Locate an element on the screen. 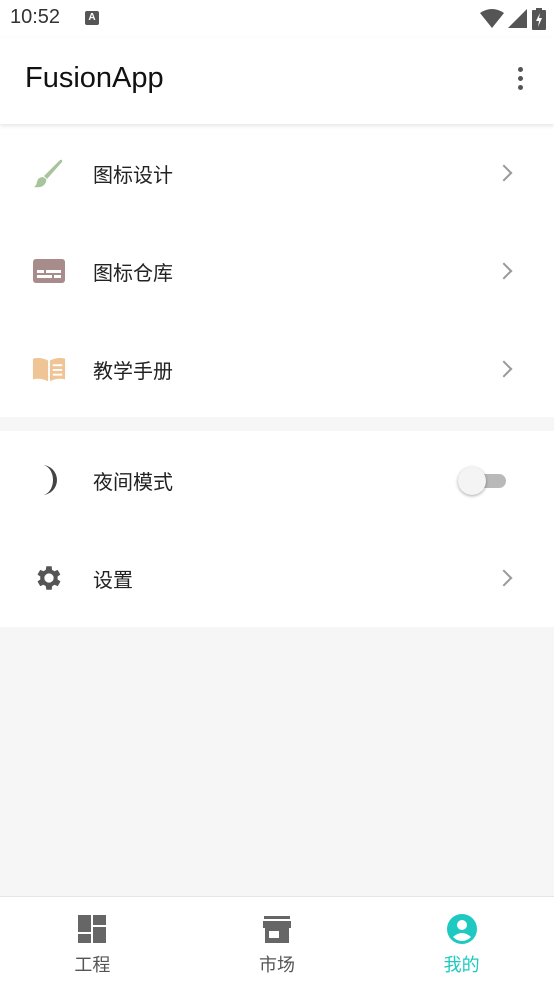 The image size is (554, 985). nav-item-market: 市场 is located at coordinates (277, 941).